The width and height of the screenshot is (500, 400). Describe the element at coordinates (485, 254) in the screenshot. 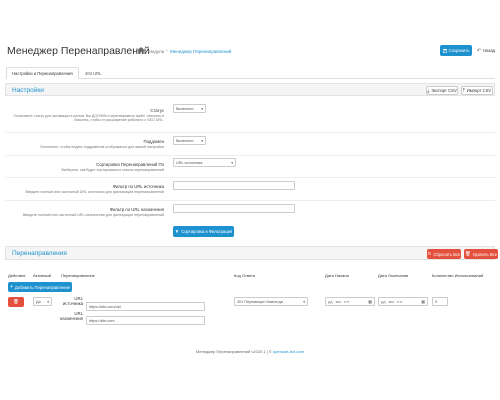

I see `delete-all-label: Удалить Все` at that location.